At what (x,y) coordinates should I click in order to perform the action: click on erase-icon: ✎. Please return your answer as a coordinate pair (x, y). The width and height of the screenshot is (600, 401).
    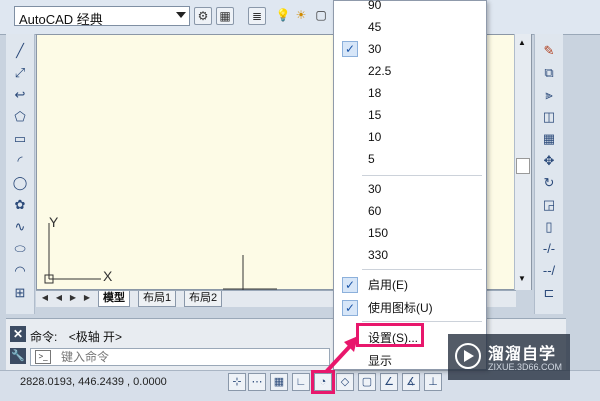
    Looking at the image, I should click on (549, 51).